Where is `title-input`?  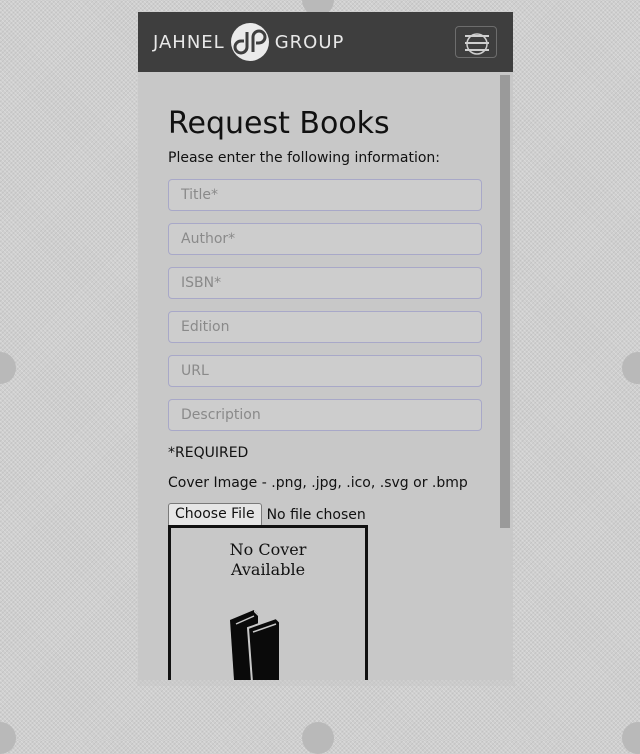
title-input is located at coordinates (325, 195).